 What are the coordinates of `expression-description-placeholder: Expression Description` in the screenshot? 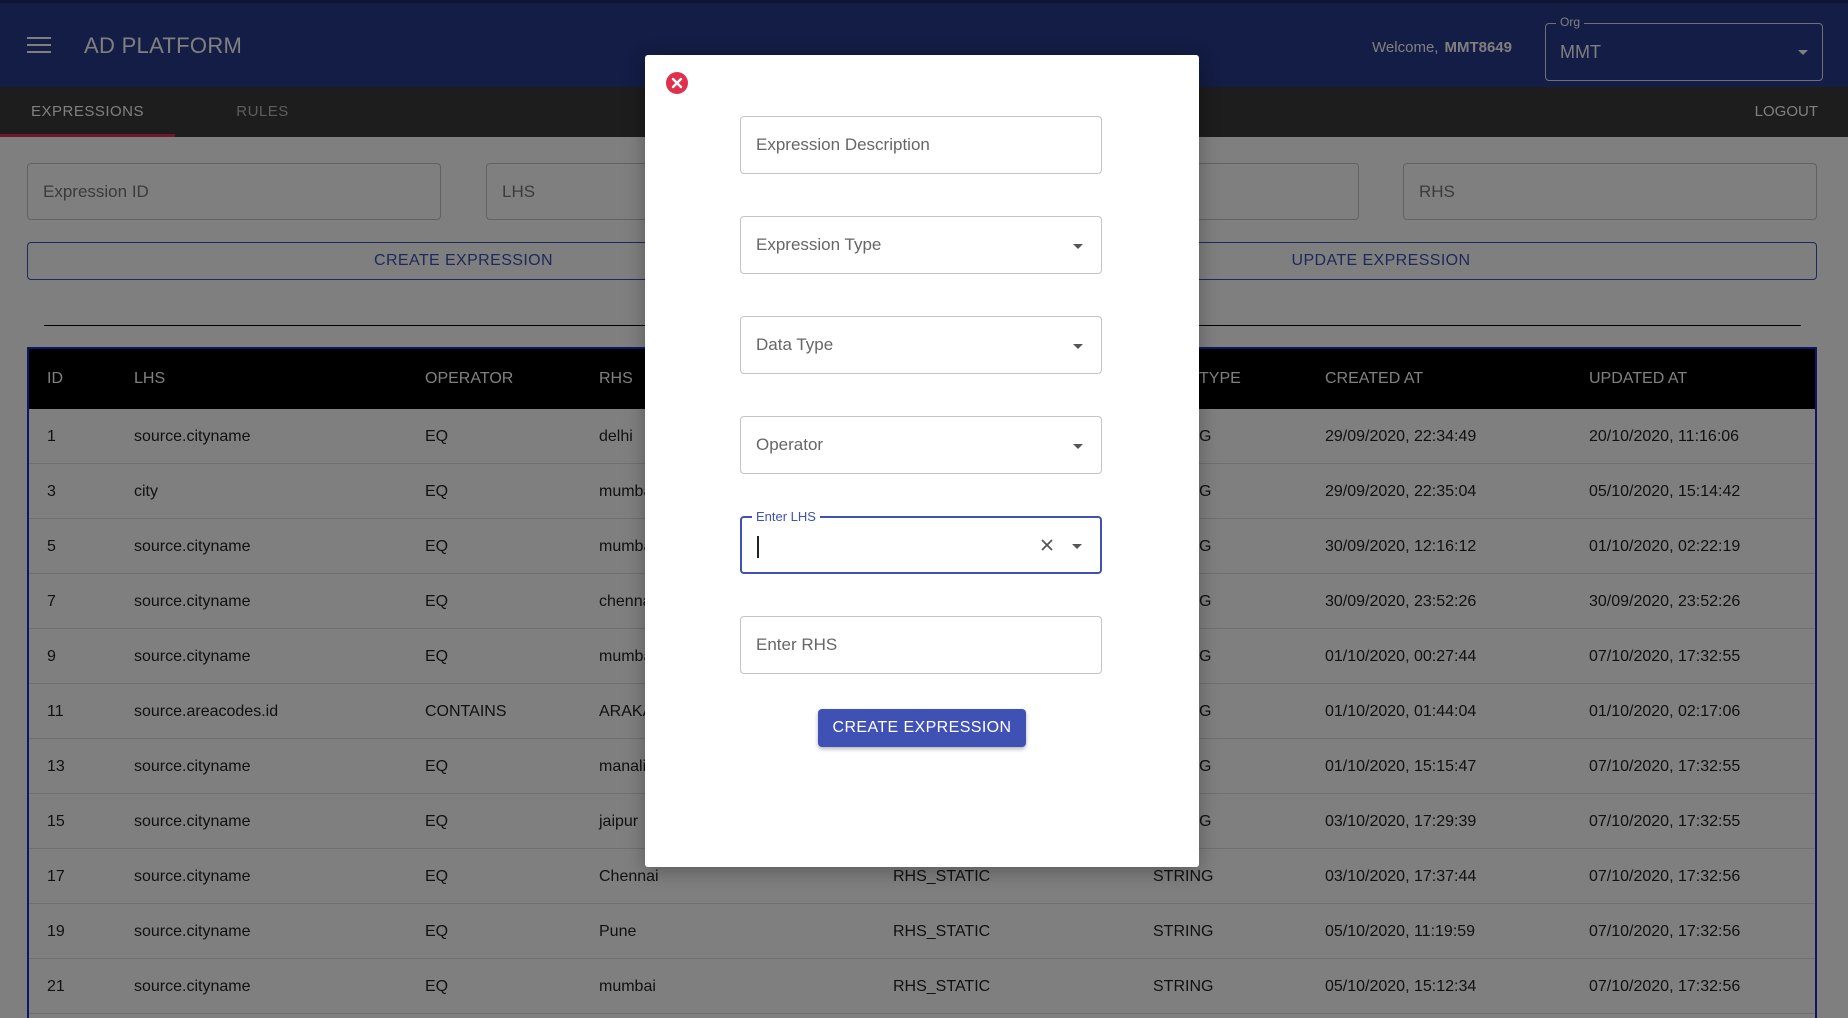 It's located at (843, 144).